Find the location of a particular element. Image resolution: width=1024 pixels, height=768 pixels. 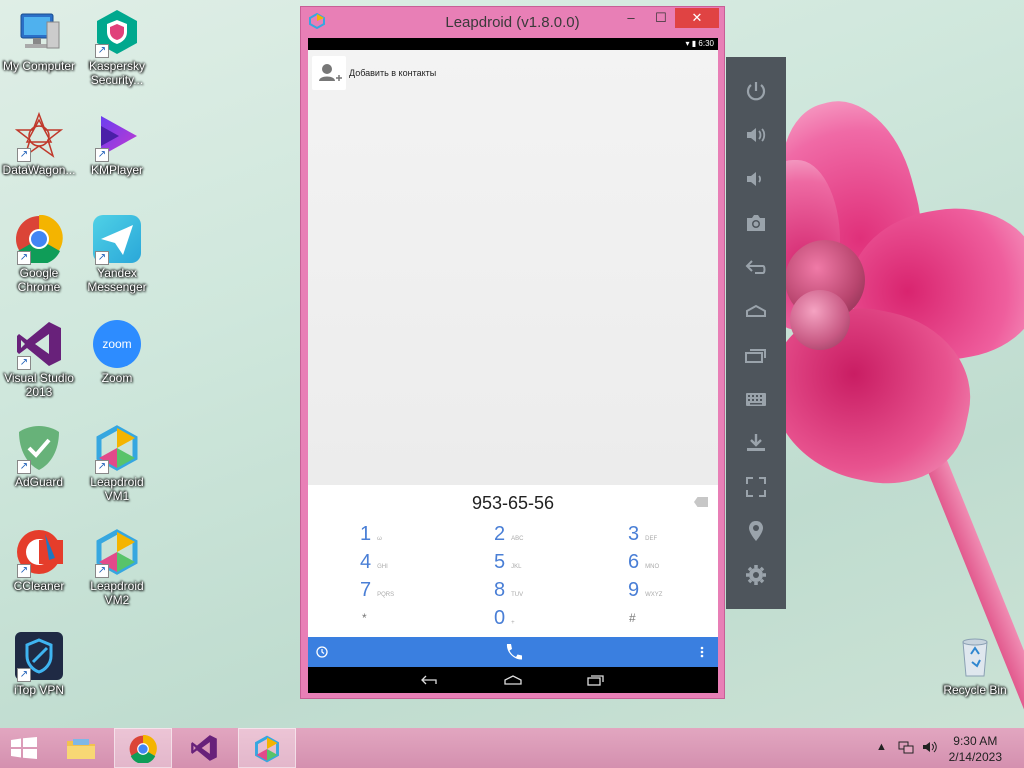

more-options-icon is located at coordinates (702, 652).